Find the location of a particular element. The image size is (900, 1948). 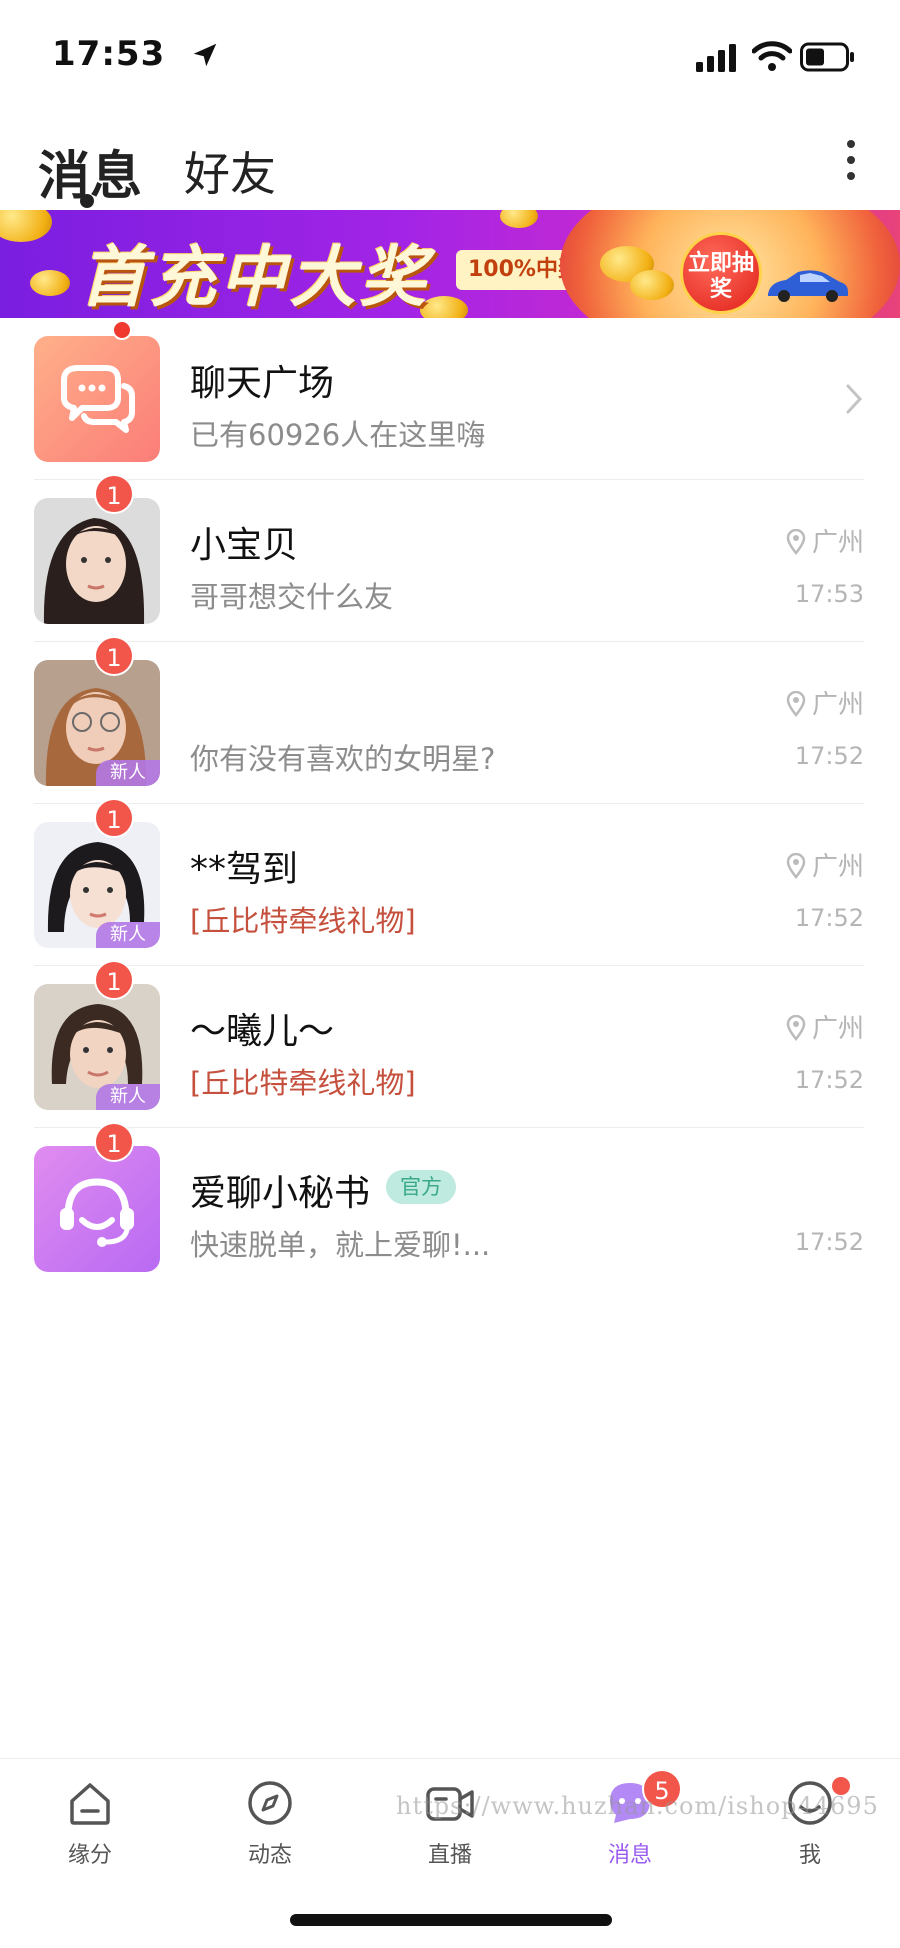

banner-title: 首充中大奖 is located at coordinates (255, 277).